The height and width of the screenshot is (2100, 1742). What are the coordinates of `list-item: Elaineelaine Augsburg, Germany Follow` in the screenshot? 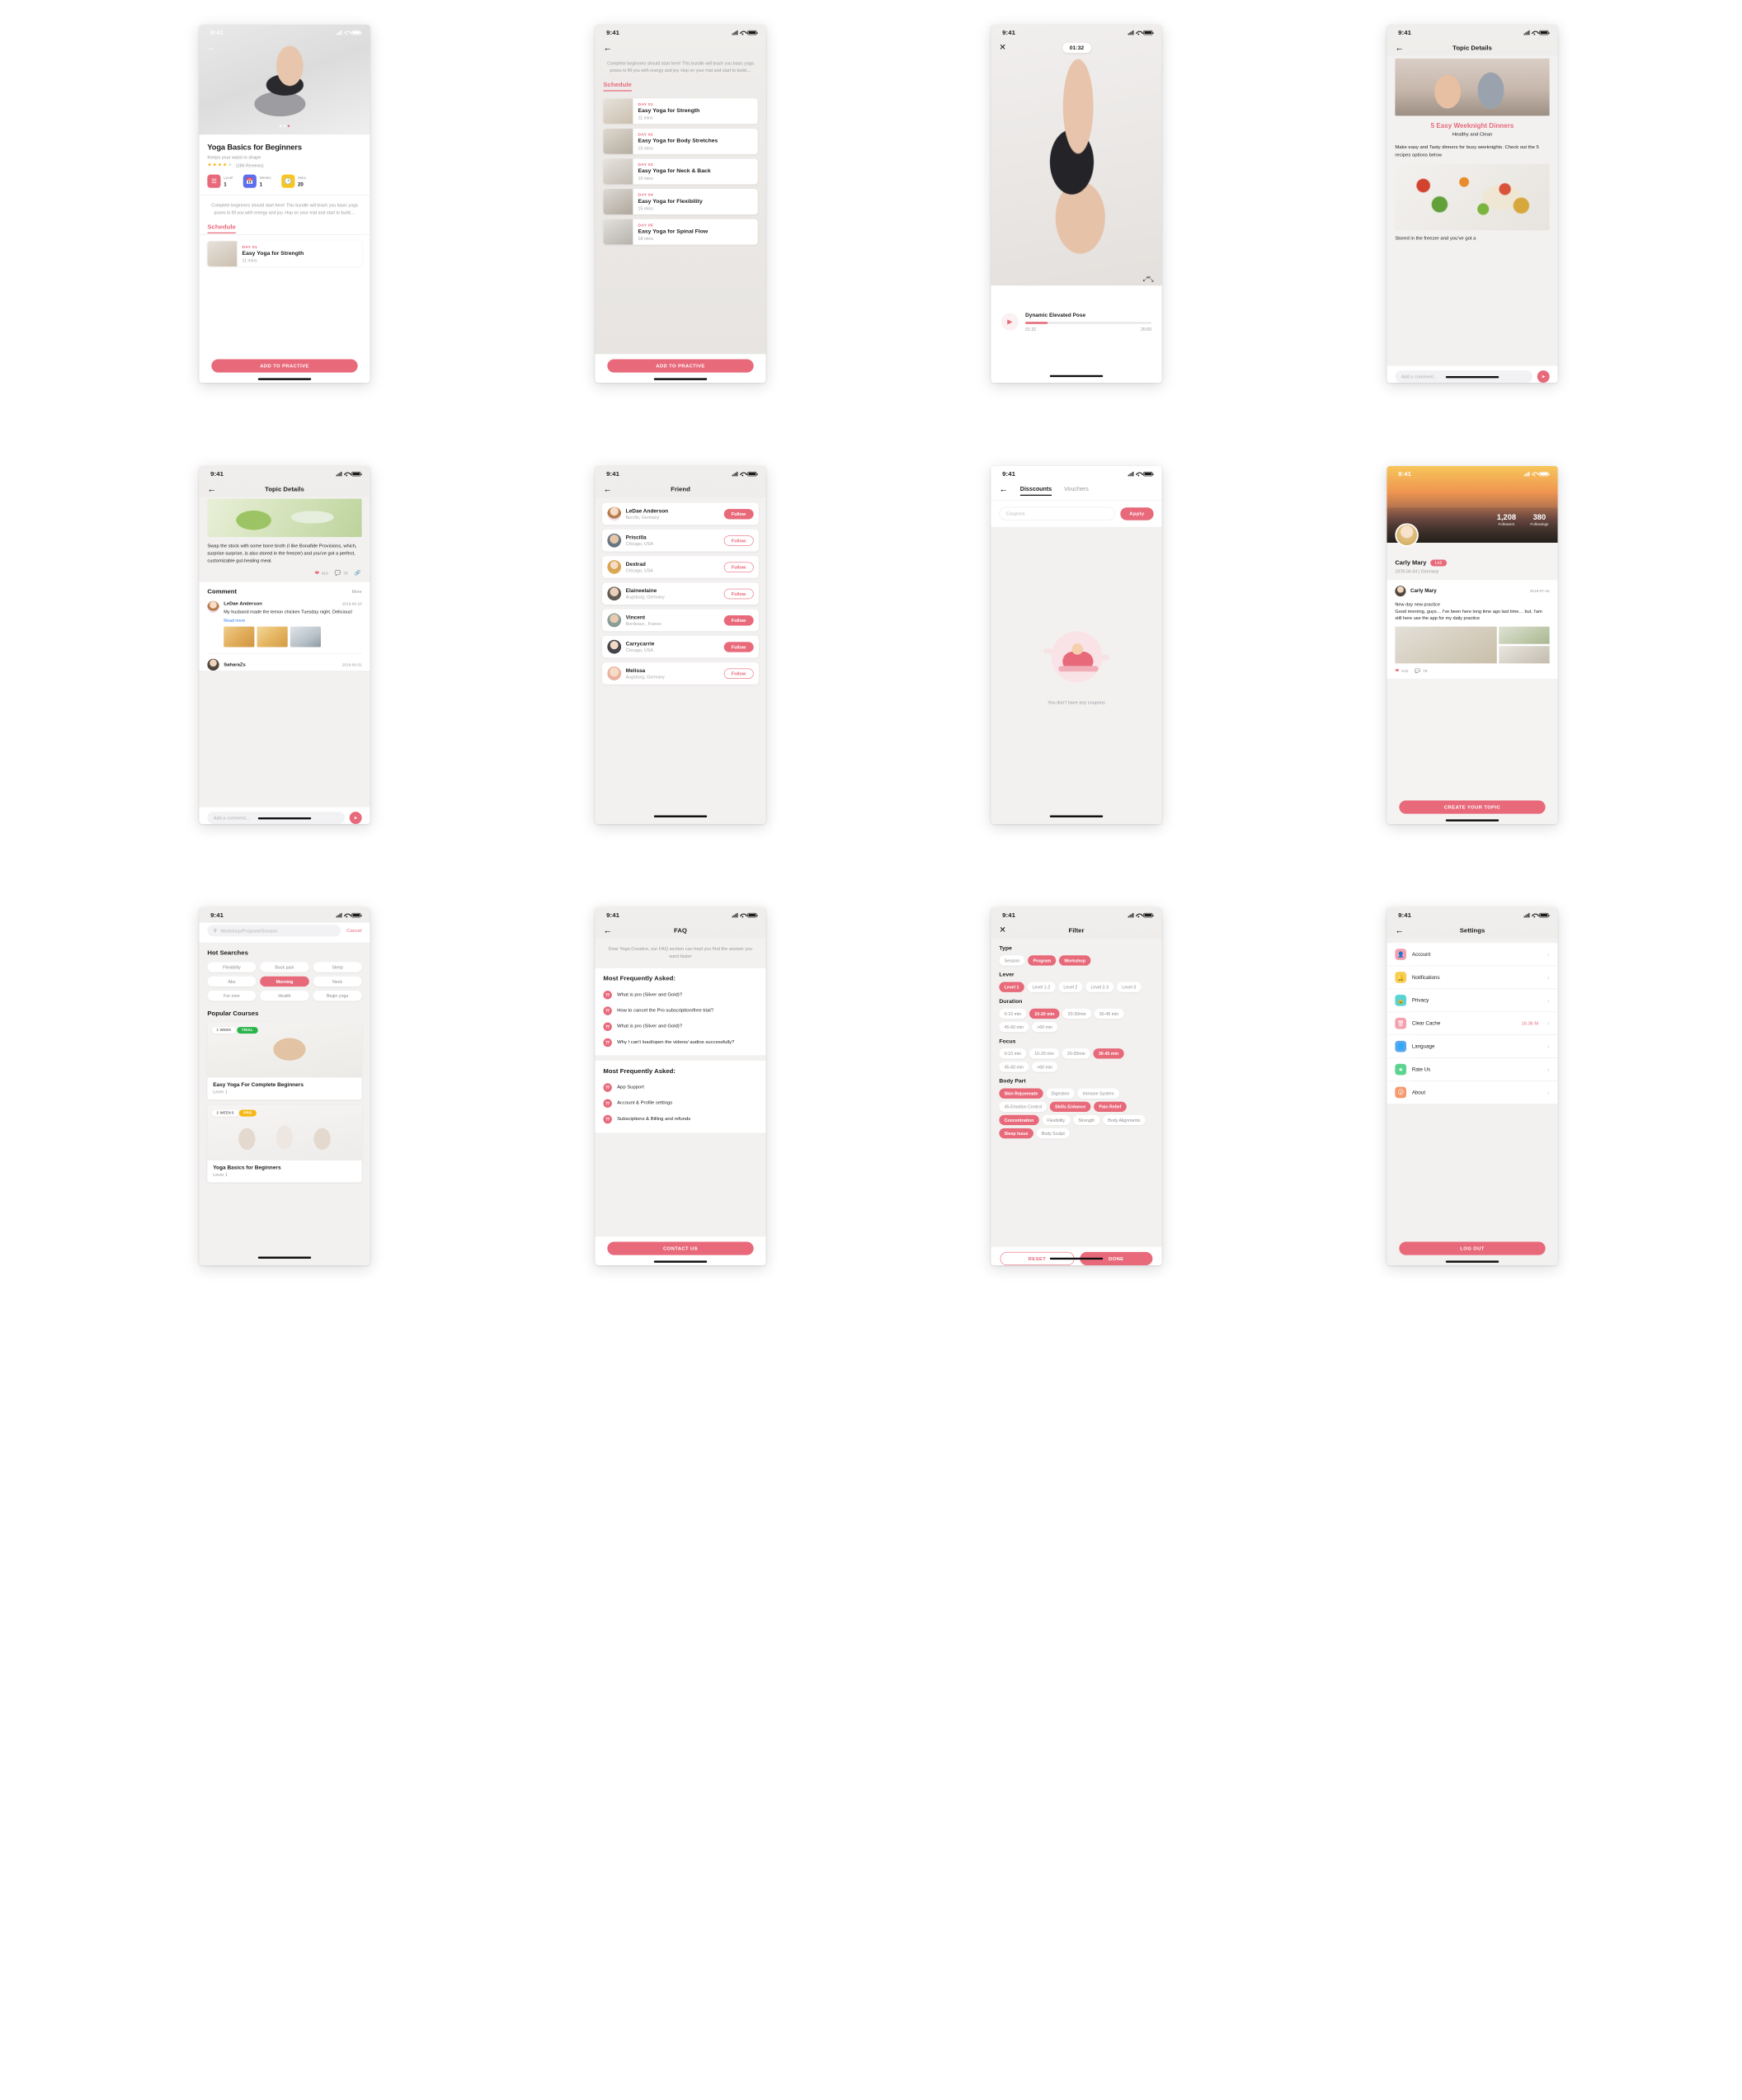 It's located at (680, 593).